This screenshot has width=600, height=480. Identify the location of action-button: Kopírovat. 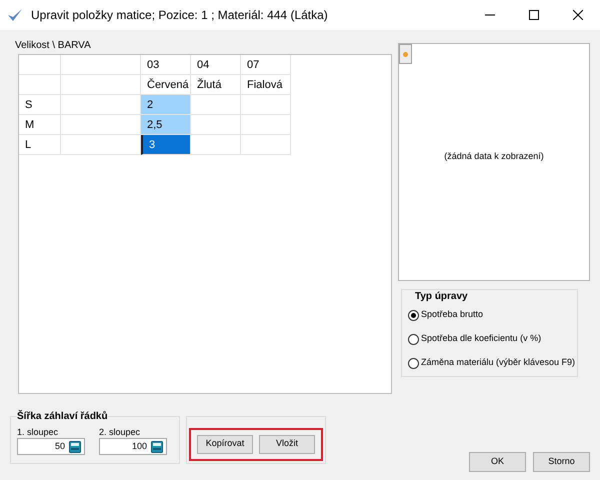
(225, 444).